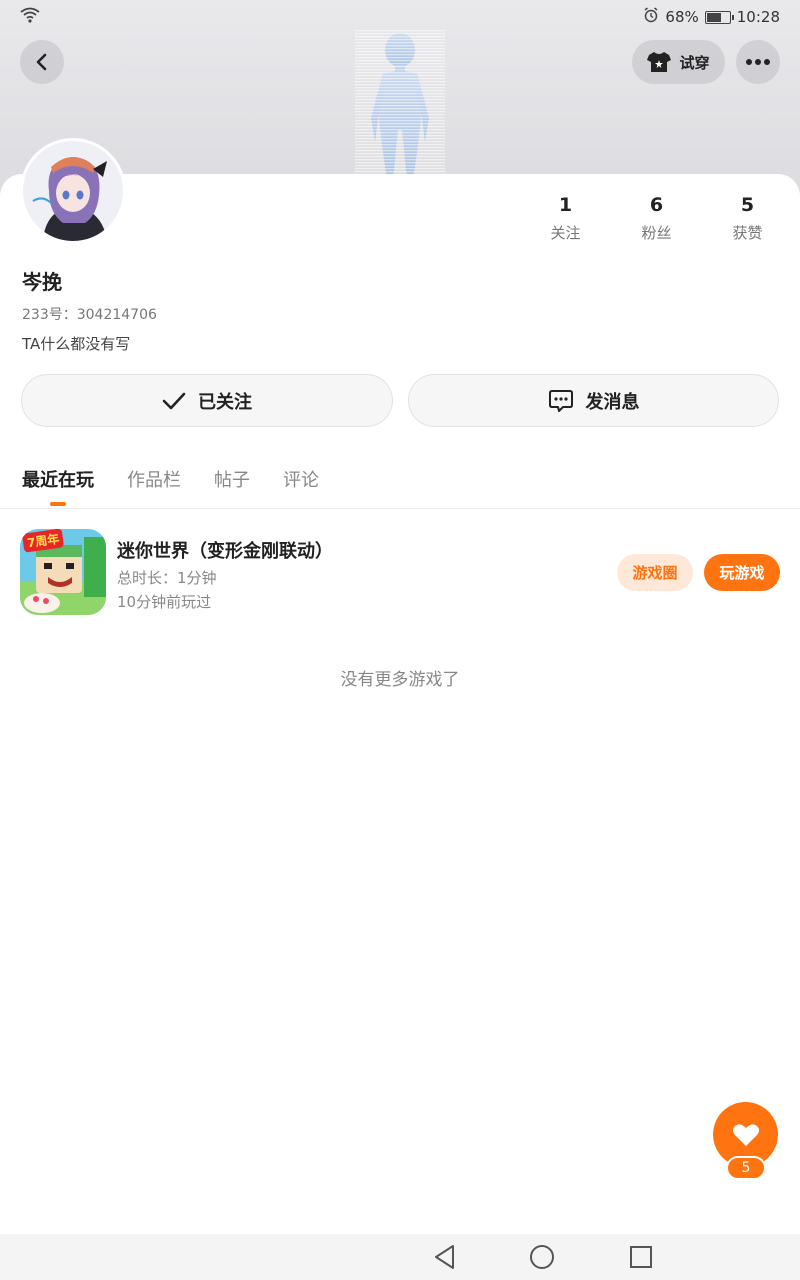 The image size is (800, 1280). I want to click on game-title: 迷你世界（变形金刚联动）, so click(225, 551).